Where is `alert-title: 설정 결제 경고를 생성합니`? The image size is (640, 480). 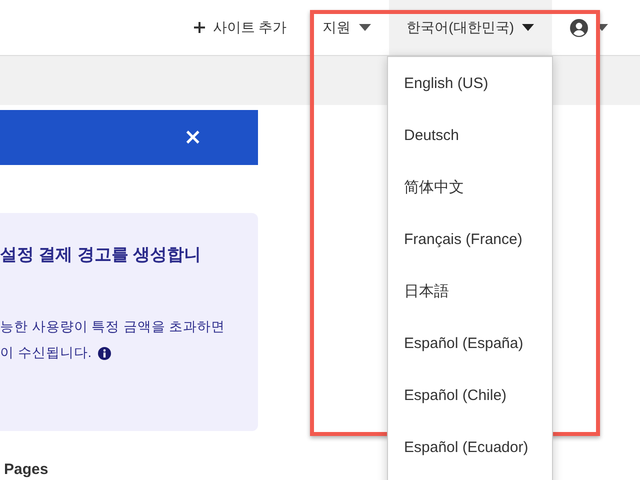
alert-title: 설정 결제 경고를 생성합니 is located at coordinates (101, 255).